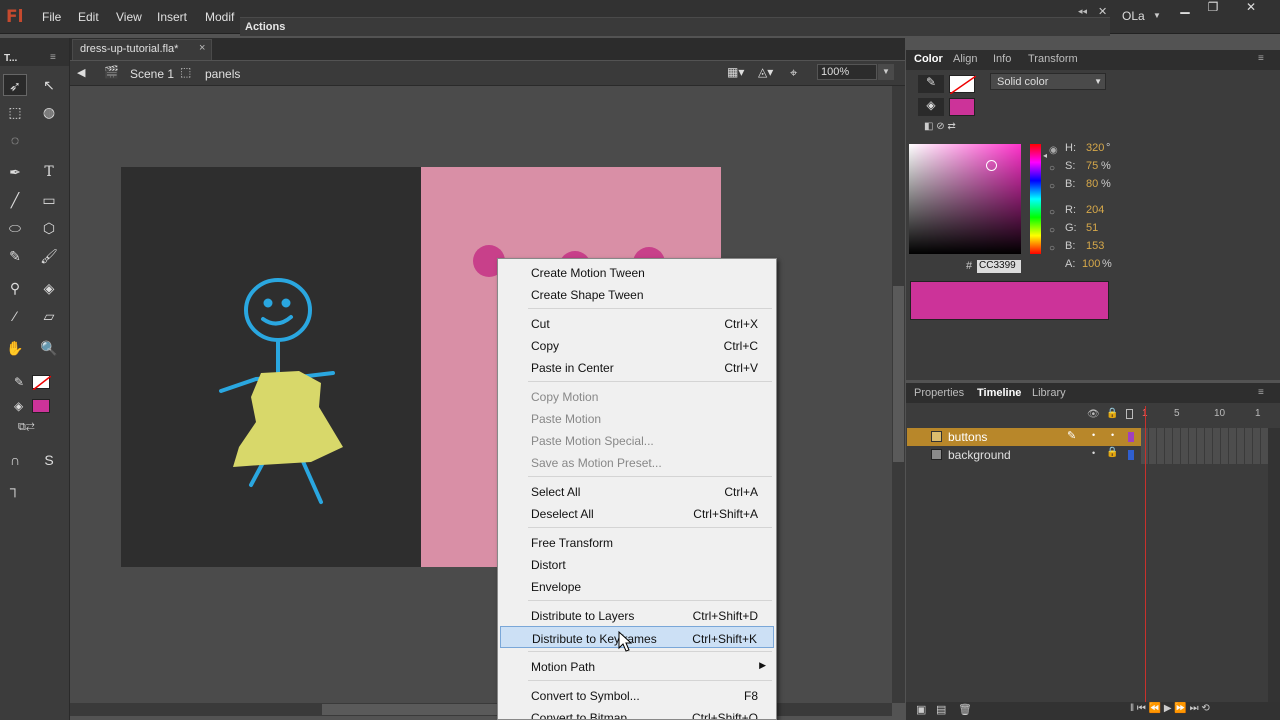  I want to click on close-icon: ✕, so click(1102, 11).